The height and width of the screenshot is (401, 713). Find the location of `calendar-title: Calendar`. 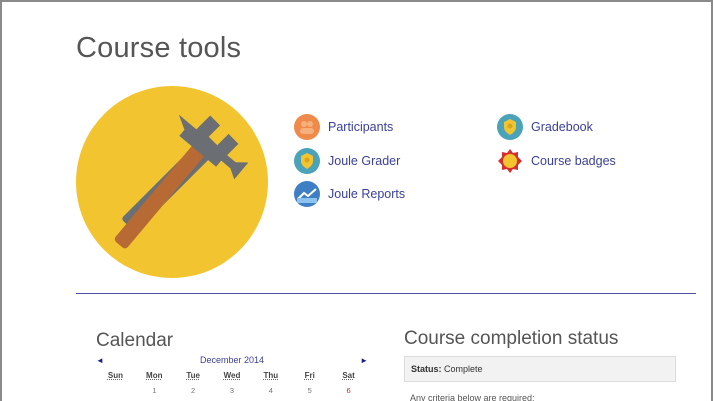

calendar-title: Calendar is located at coordinates (135, 340).